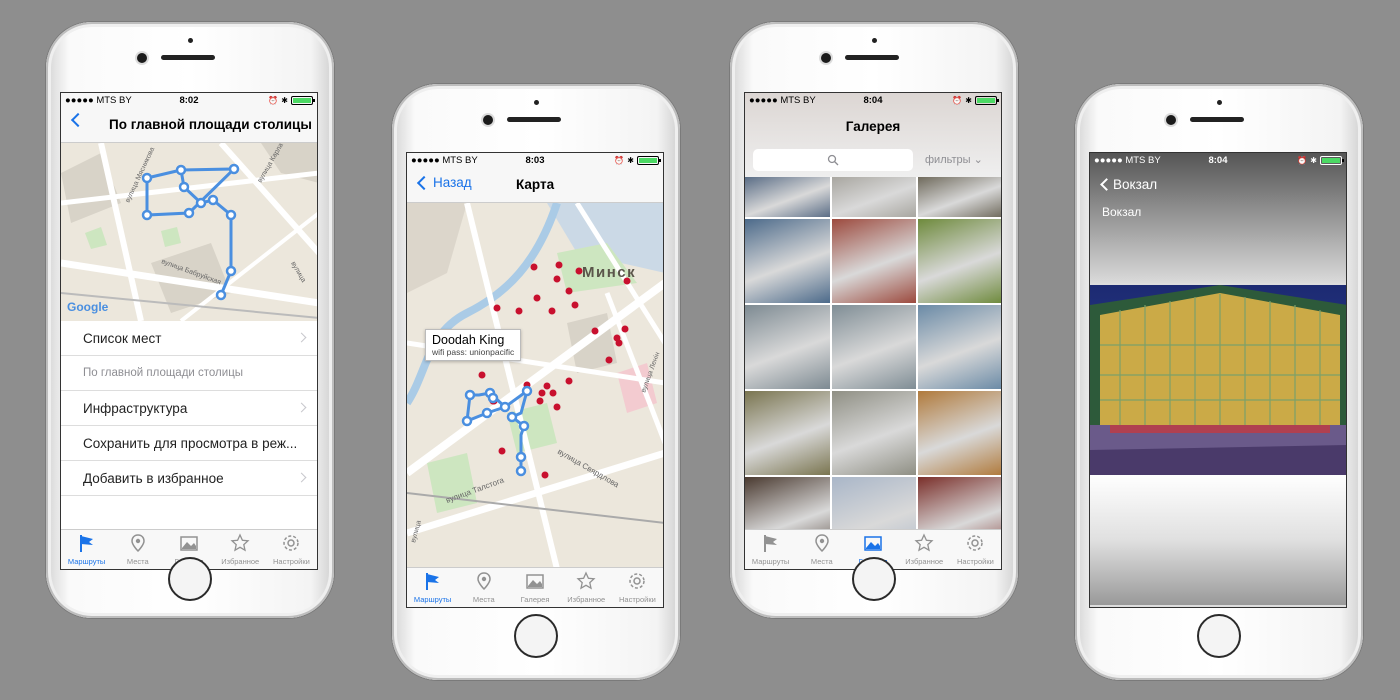  Describe the element at coordinates (1218, 540) in the screenshot. I see `detail-footer-gradient` at that location.